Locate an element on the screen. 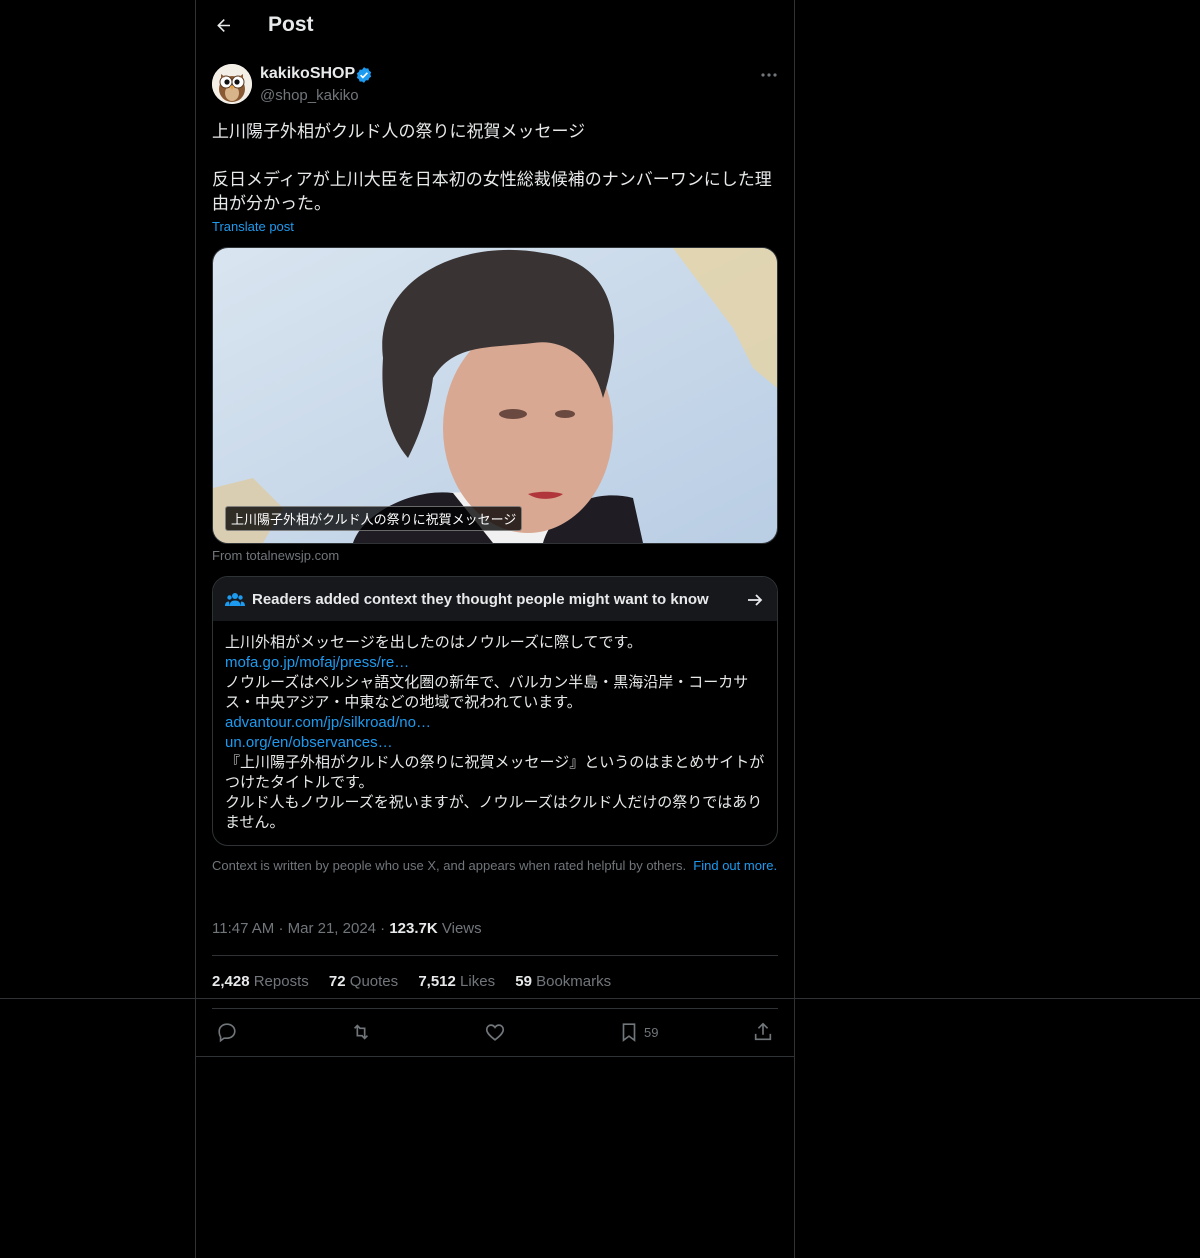  share-button is located at coordinates (763, 1033).